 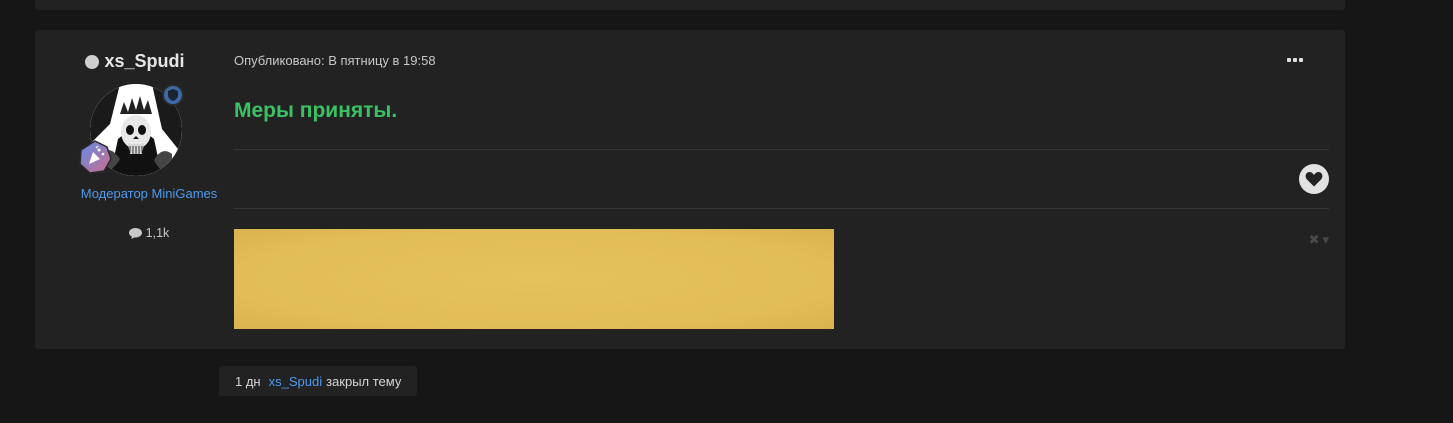 I want to click on post-date: Опубликовано: В пятницу в 19:58, so click(x=335, y=60).